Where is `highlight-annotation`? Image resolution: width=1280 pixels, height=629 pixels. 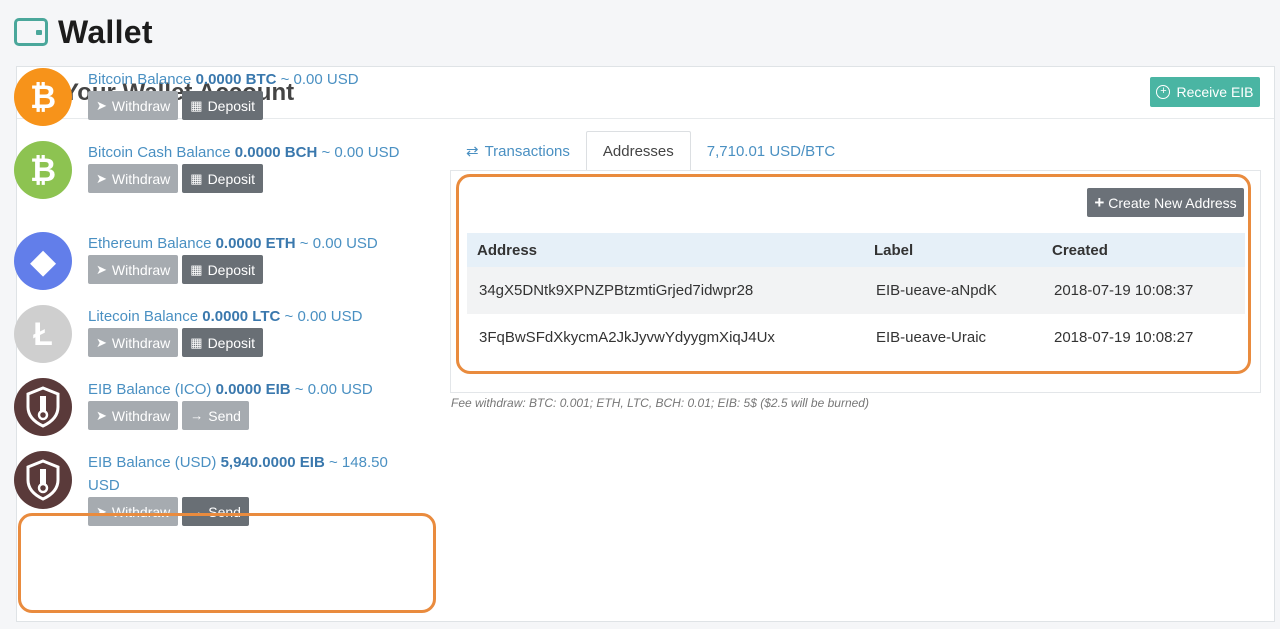 highlight-annotation is located at coordinates (227, 563).